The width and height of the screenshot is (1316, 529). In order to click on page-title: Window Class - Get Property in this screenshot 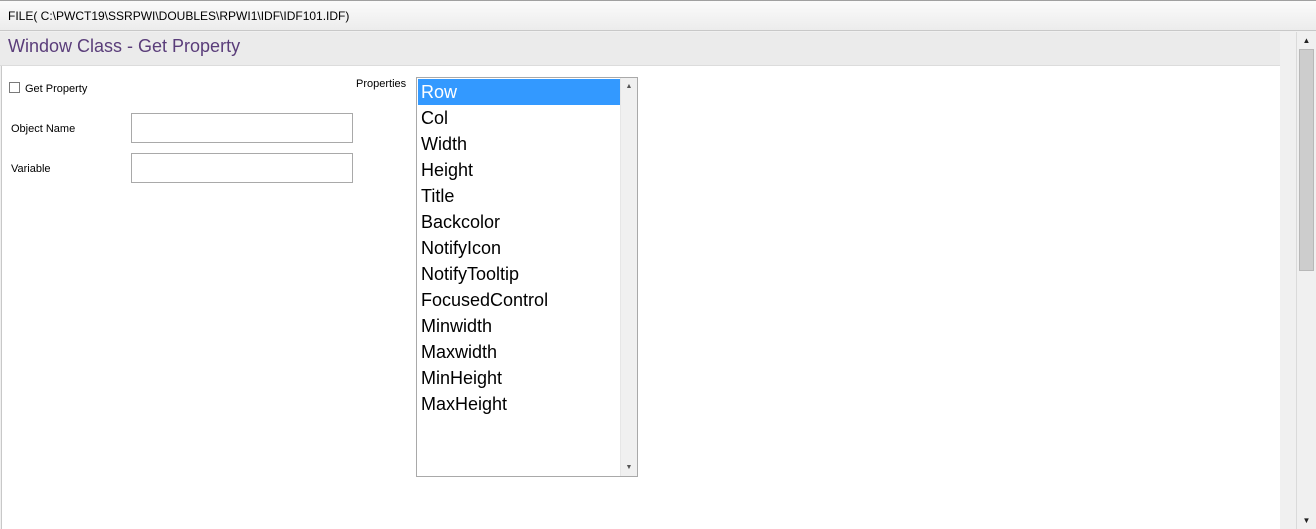, I will do `click(124, 46)`.